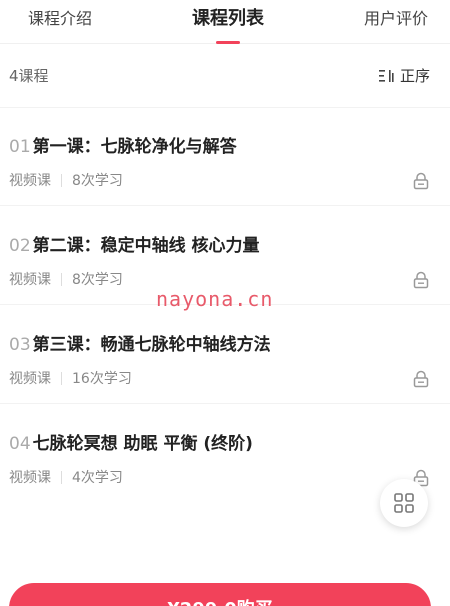 The width and height of the screenshot is (450, 606). I want to click on tab-label: 课程列表, so click(228, 18).